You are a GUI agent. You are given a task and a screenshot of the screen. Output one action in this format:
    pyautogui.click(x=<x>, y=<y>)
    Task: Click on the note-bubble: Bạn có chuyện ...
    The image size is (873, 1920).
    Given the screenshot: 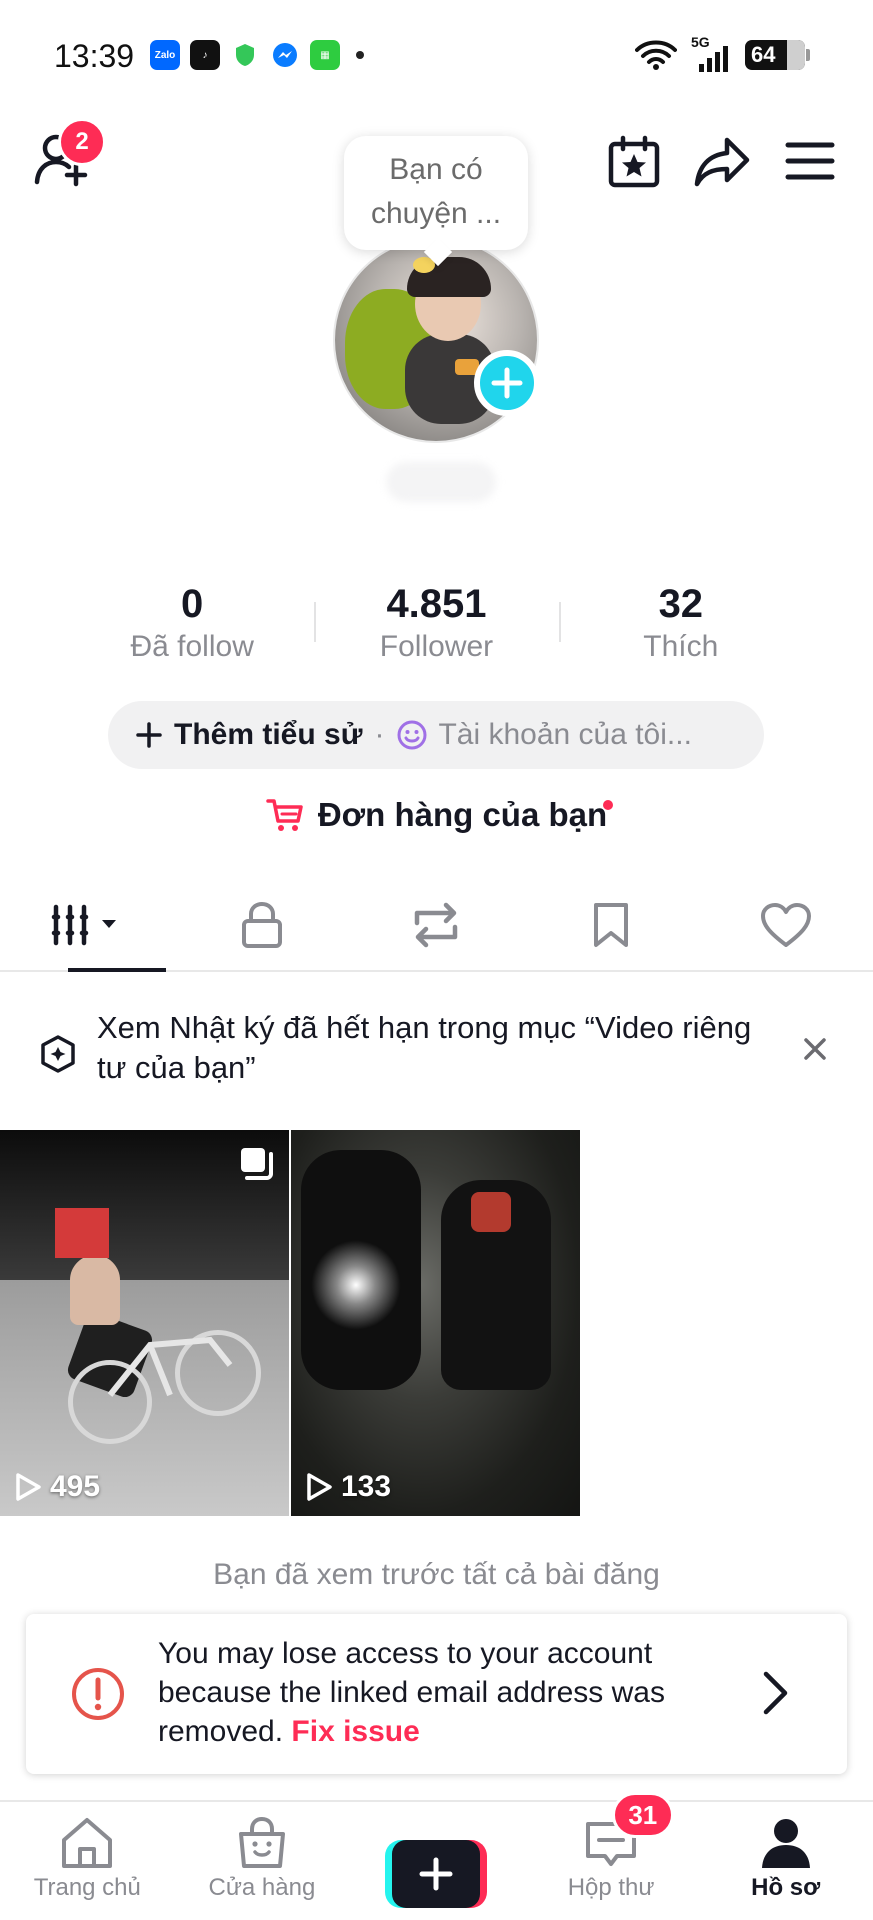 What is the action you would take?
    pyautogui.click(x=436, y=193)
    